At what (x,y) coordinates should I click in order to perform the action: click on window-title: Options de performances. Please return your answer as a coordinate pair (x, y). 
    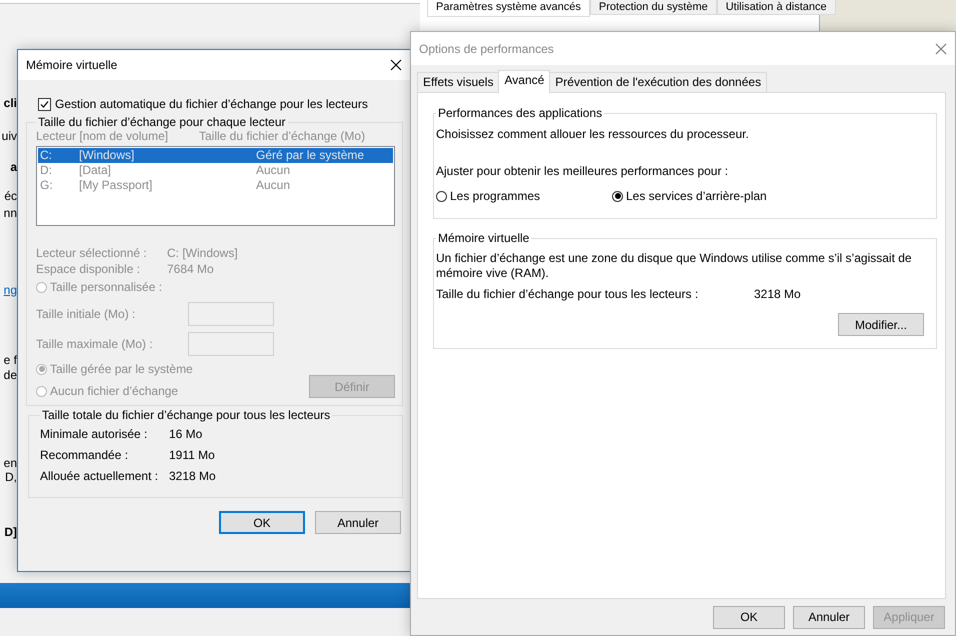
    Looking at the image, I should click on (486, 49).